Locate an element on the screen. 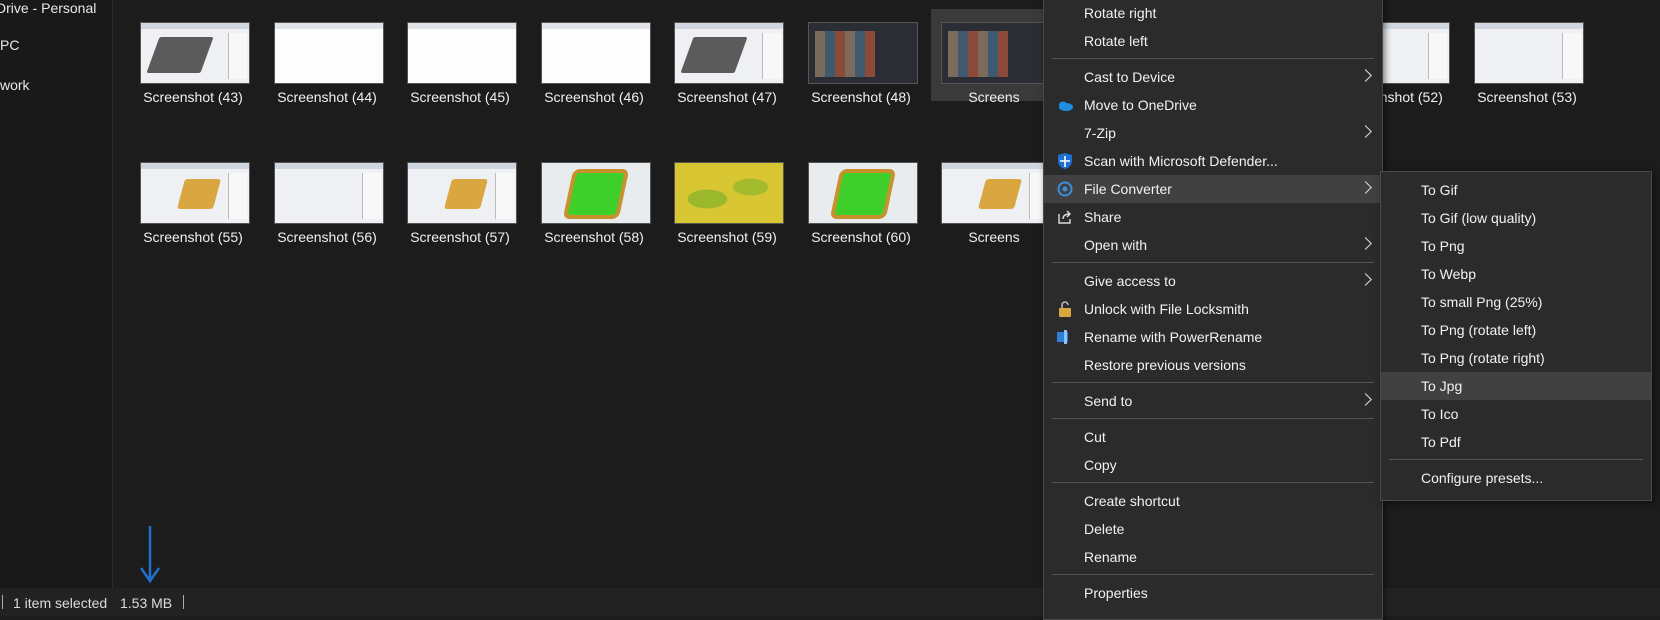 The height and width of the screenshot is (620, 1660). file-name-label: Screenshot (53) is located at coordinates (1527, 97).